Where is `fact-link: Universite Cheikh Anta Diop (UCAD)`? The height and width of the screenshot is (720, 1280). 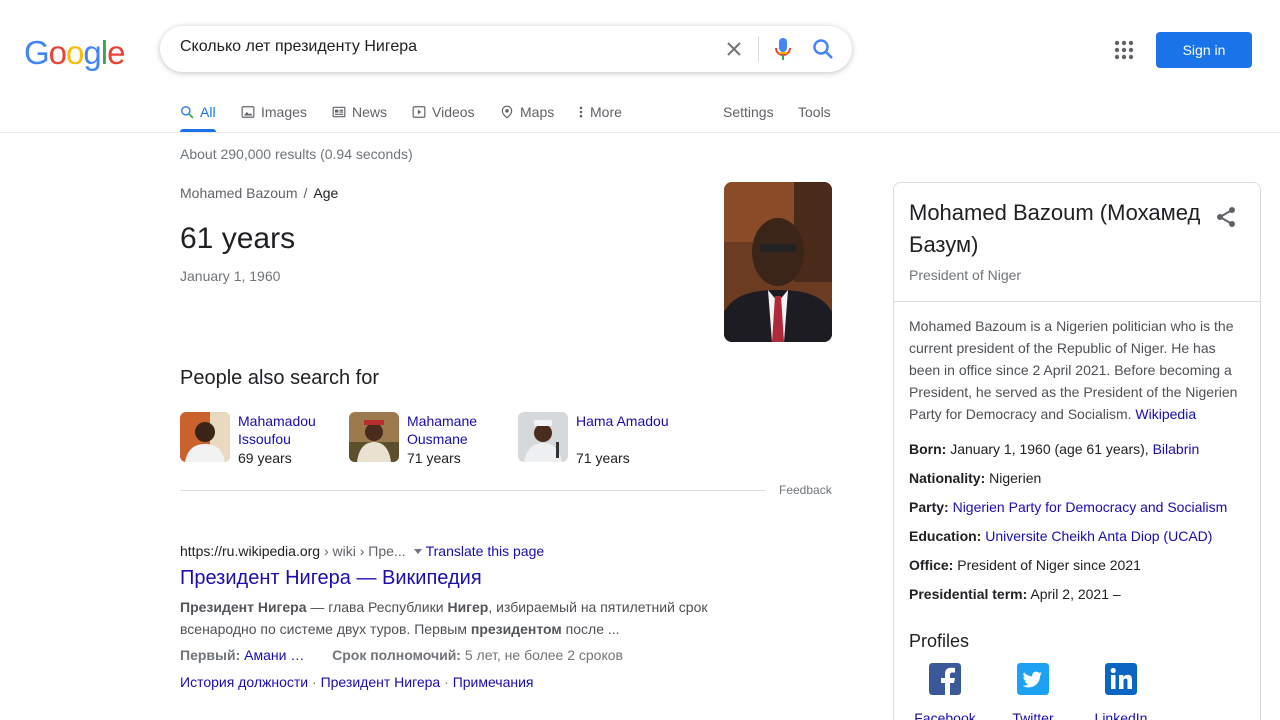
fact-link: Universite Cheikh Anta Diop (UCAD) is located at coordinates (1098, 536).